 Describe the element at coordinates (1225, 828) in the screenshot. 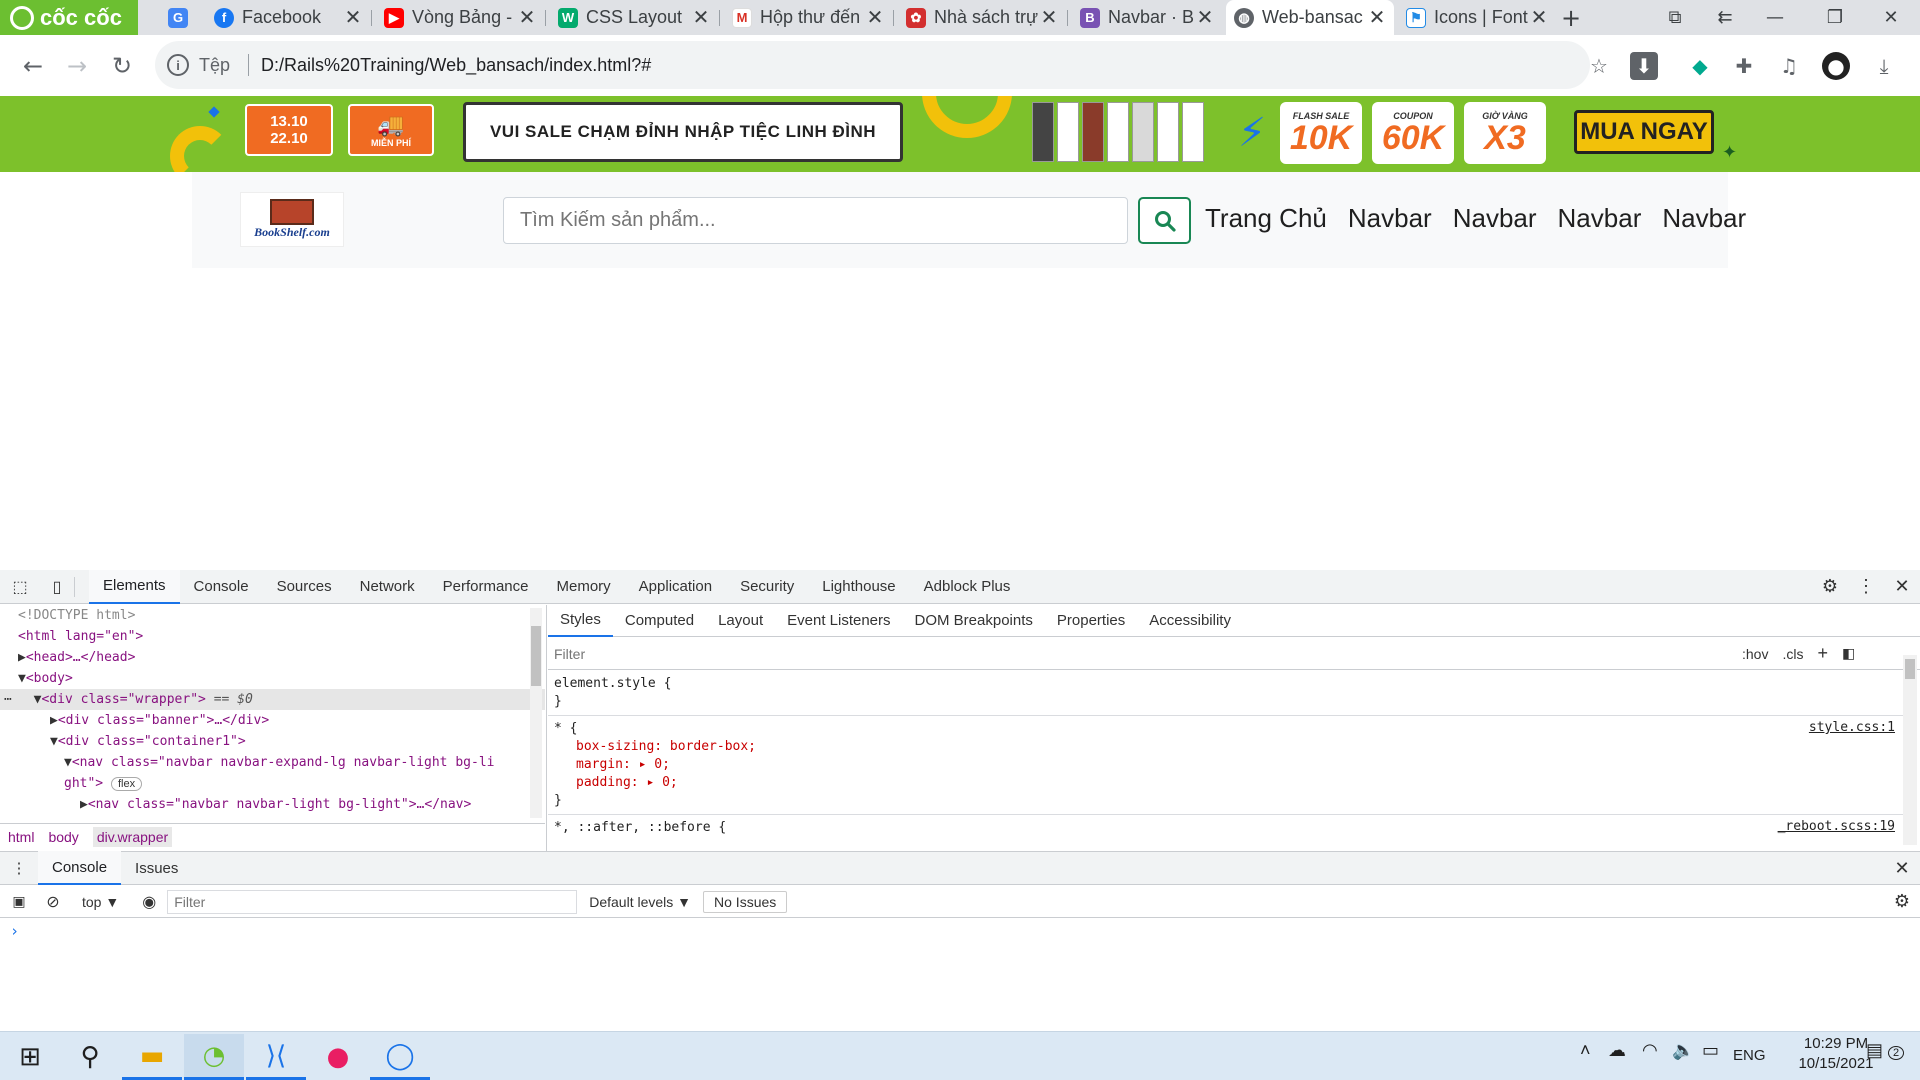

I see `css-rule-reboot: *, ::after, ::before { _reboot.scss:19` at that location.